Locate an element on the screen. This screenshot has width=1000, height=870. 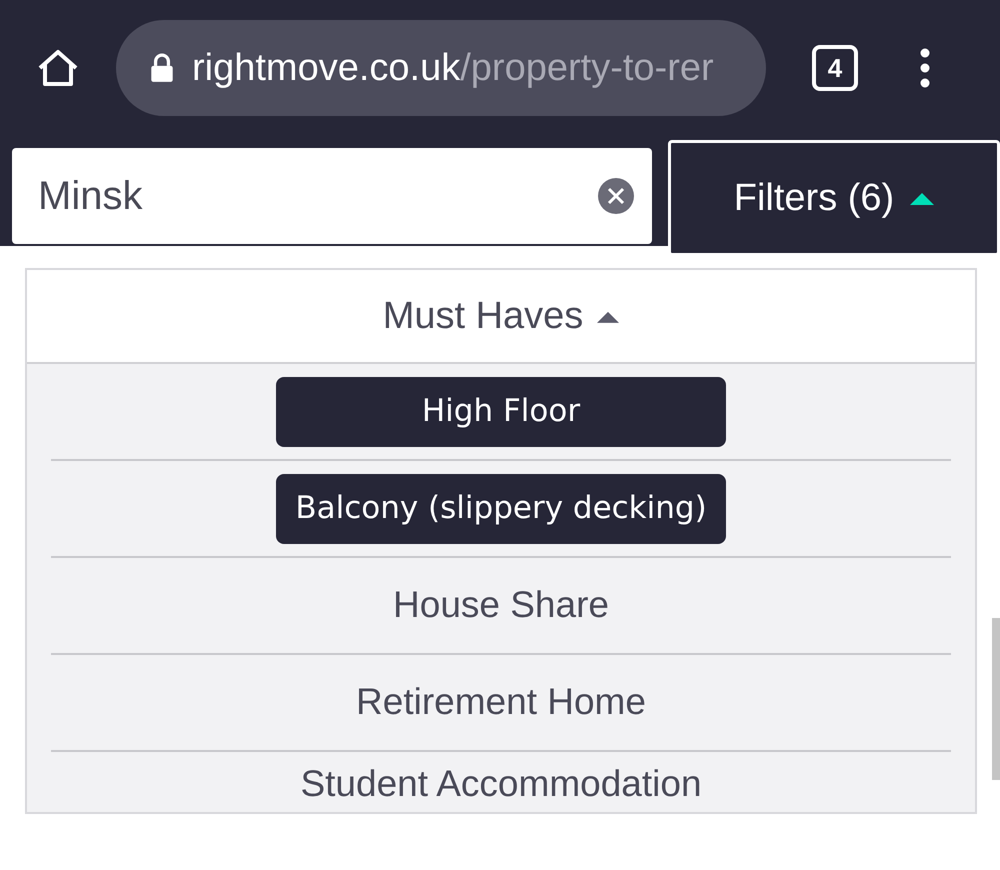
lock-icon is located at coordinates (162, 68).